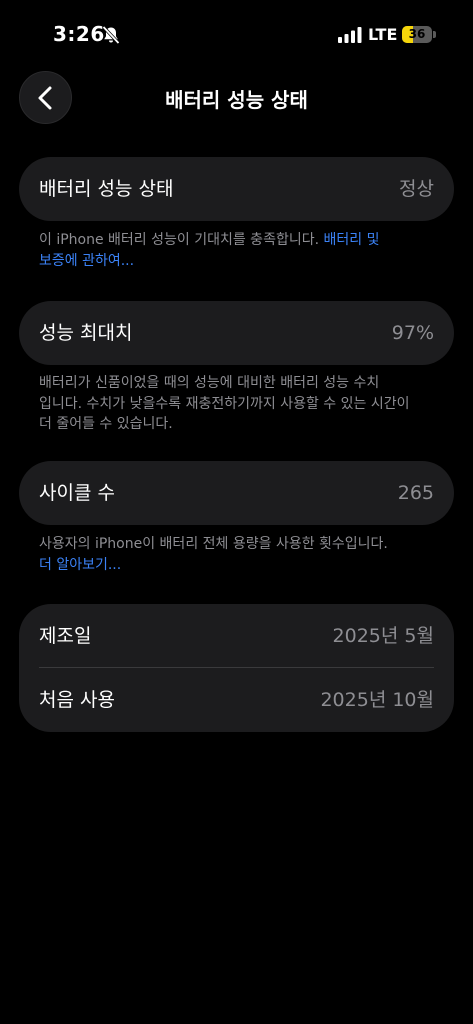  What do you see at coordinates (106, 189) in the screenshot?
I see `battery-health-label: 배터리 성능 상태` at bounding box center [106, 189].